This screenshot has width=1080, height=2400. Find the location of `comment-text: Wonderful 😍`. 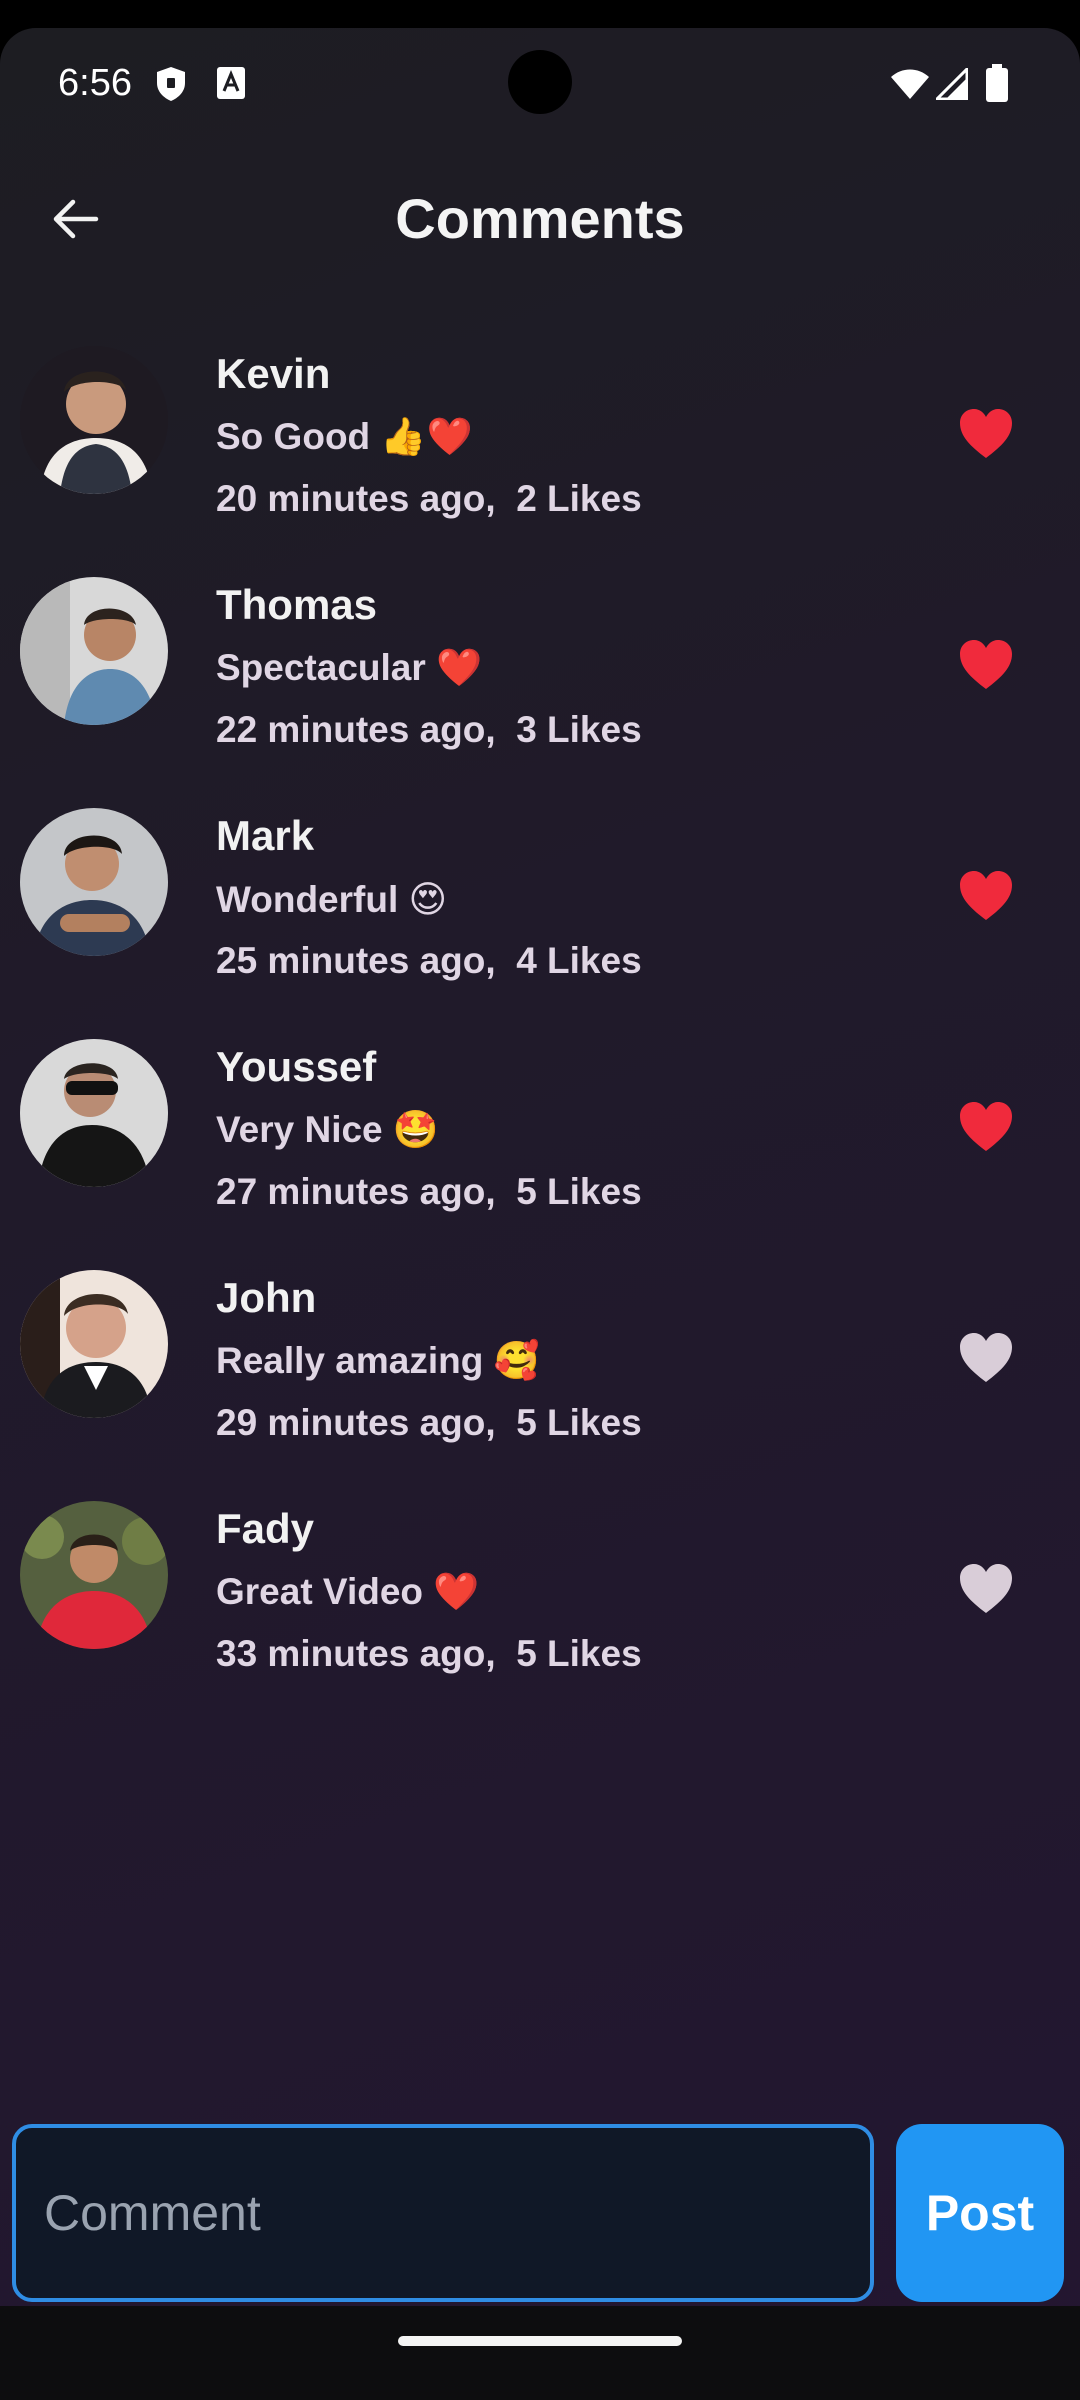

comment-text: Wonderful 😍 is located at coordinates (332, 899).